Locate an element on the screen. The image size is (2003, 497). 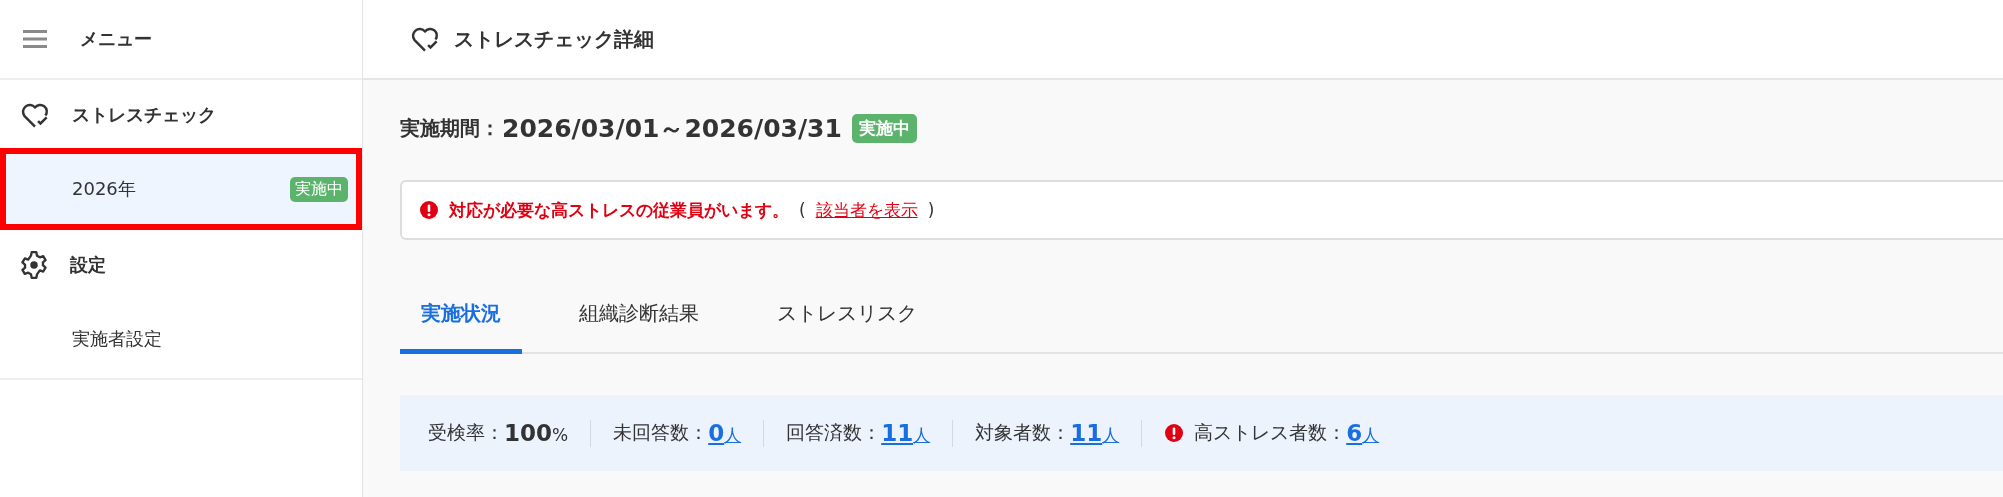
period-dates: 2026/03/01～2026/03/31 is located at coordinates (672, 128).